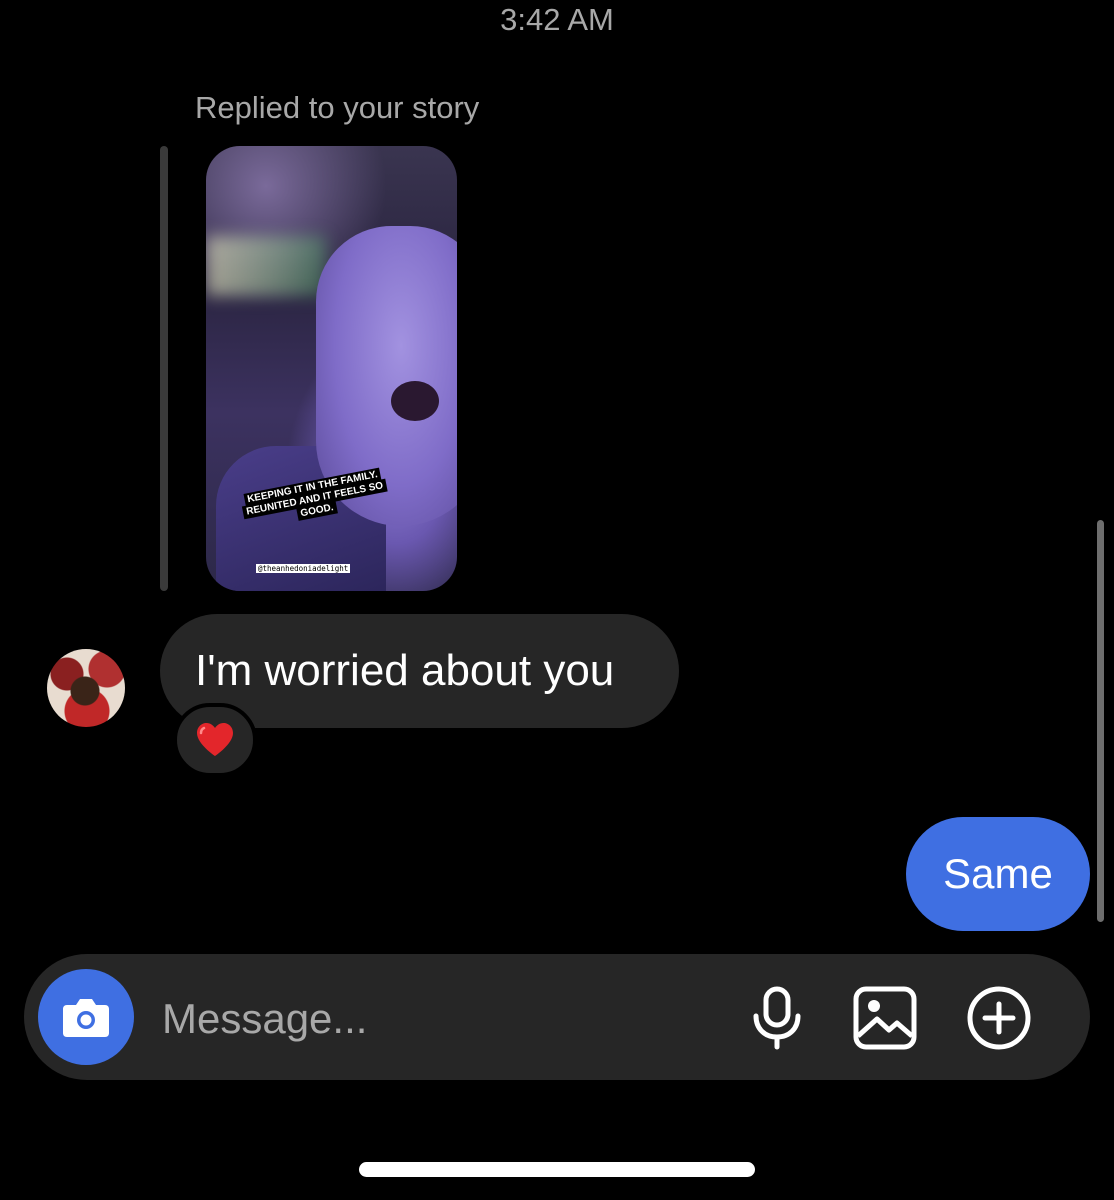  I want to click on gallery-button, so click(885, 1018).